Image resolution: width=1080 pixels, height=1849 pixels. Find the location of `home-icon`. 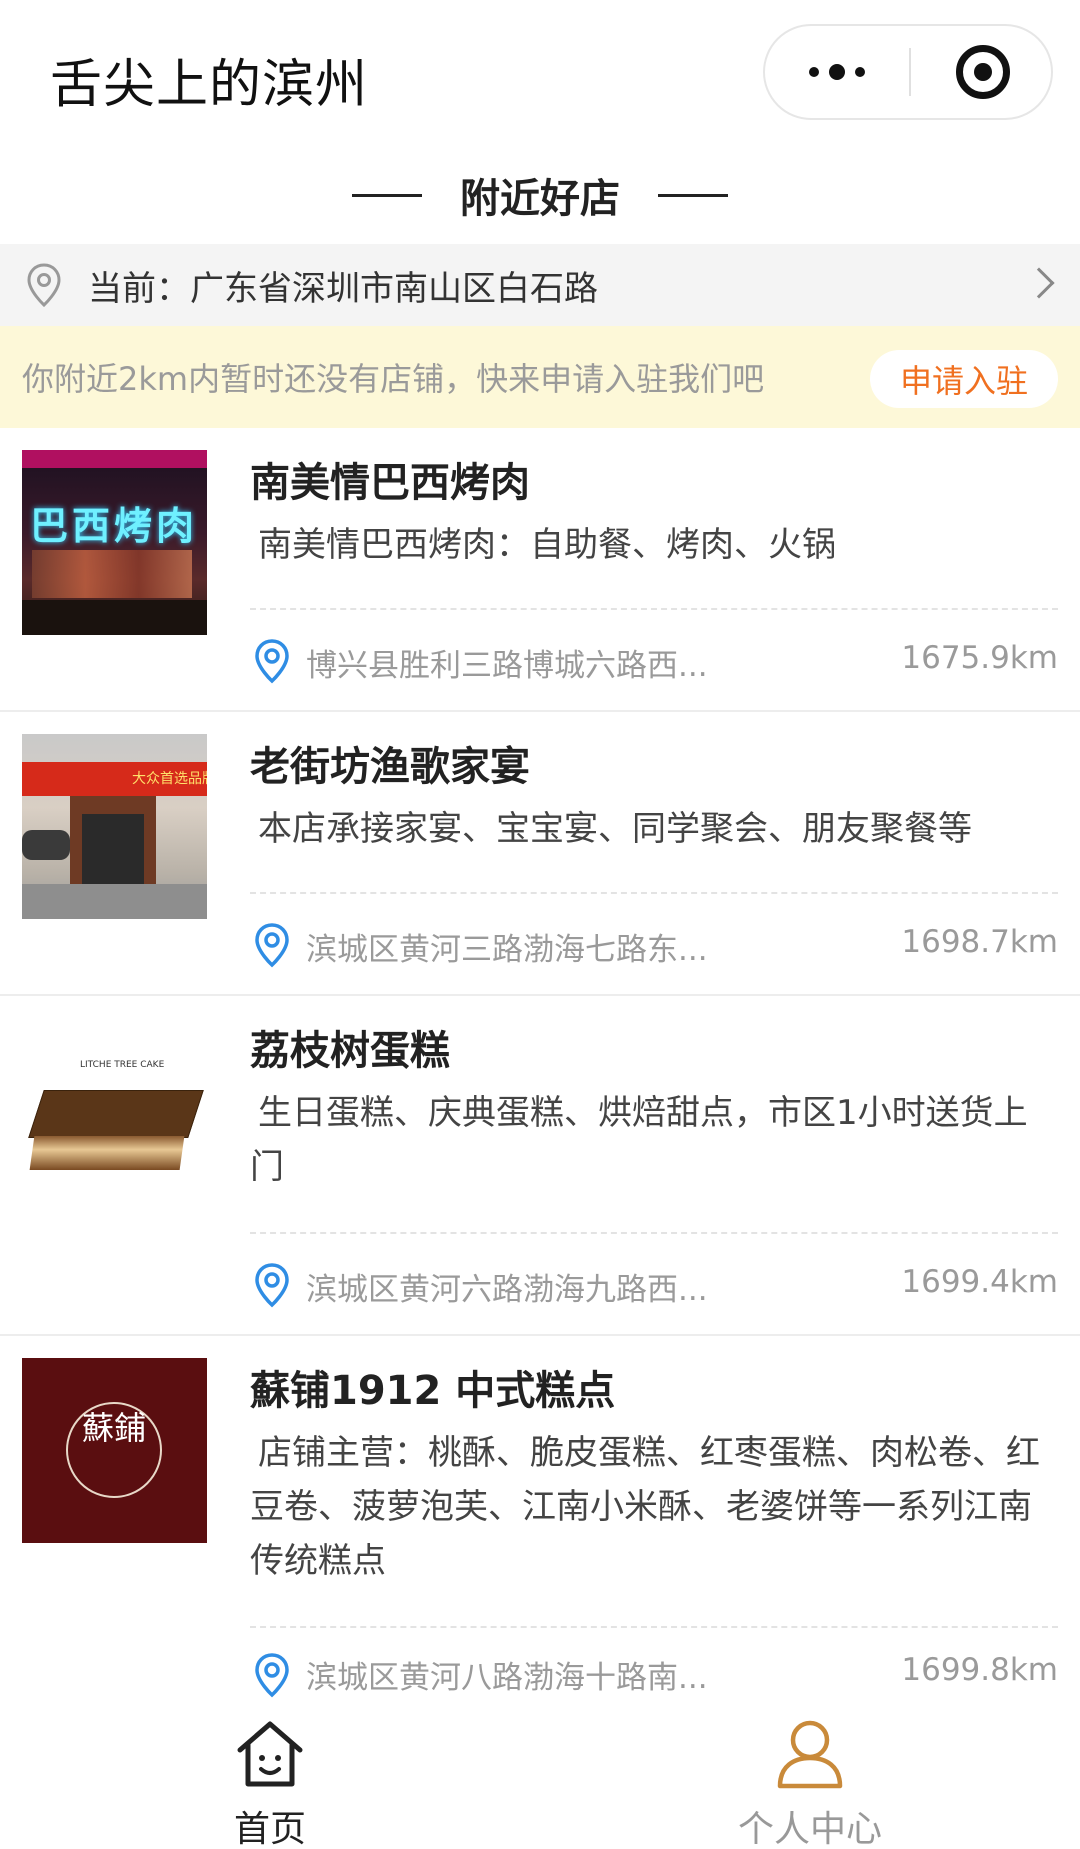

home-icon is located at coordinates (270, 1754).